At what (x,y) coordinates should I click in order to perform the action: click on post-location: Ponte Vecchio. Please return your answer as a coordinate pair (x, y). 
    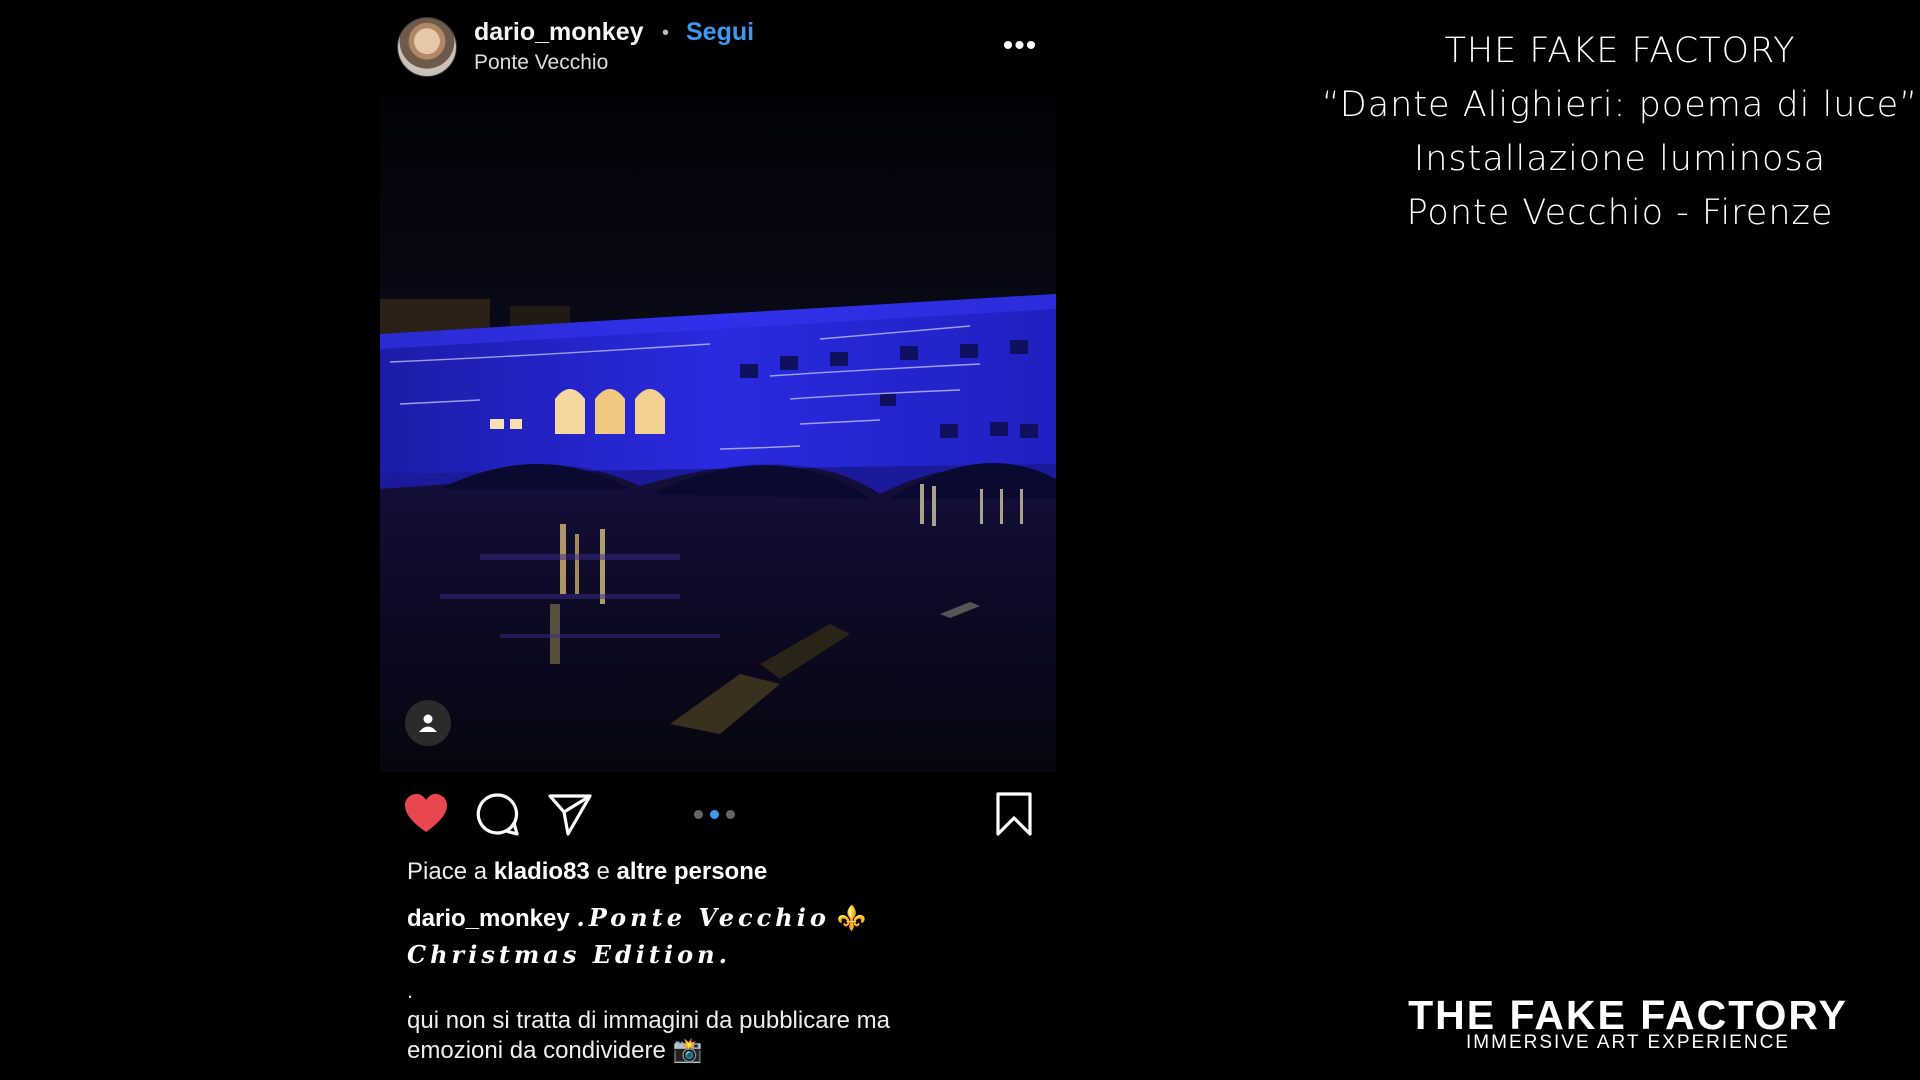
    Looking at the image, I should click on (541, 63).